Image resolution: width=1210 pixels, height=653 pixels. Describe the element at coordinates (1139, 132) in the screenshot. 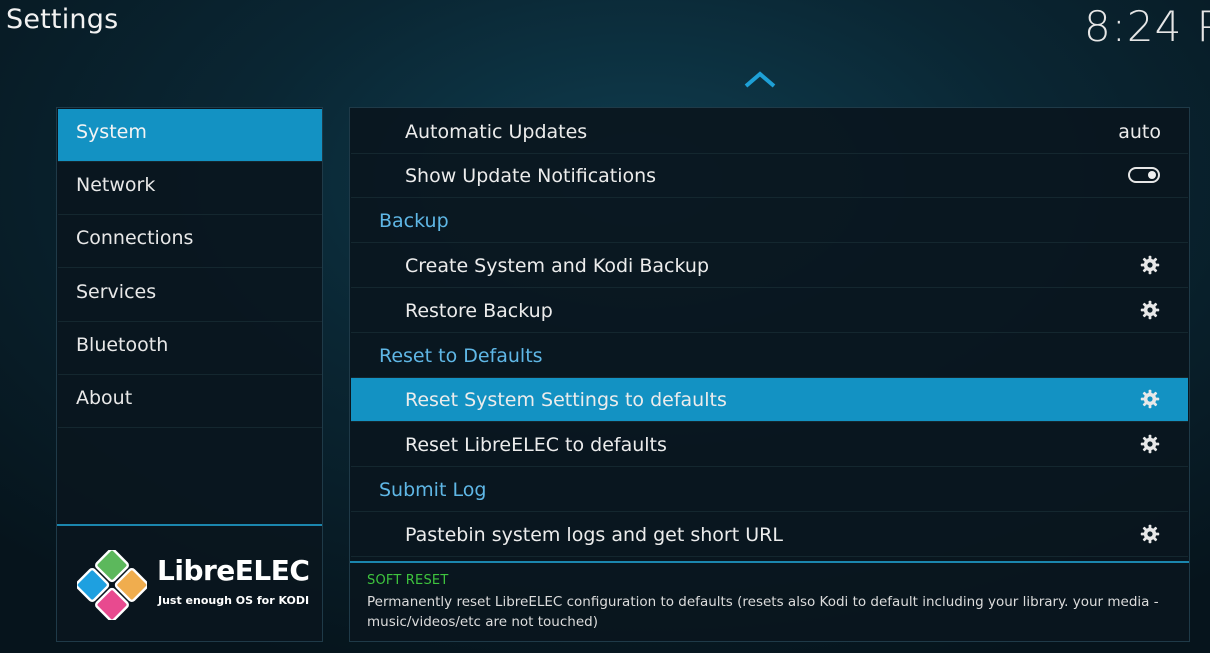

I see `setting-value: auto` at that location.